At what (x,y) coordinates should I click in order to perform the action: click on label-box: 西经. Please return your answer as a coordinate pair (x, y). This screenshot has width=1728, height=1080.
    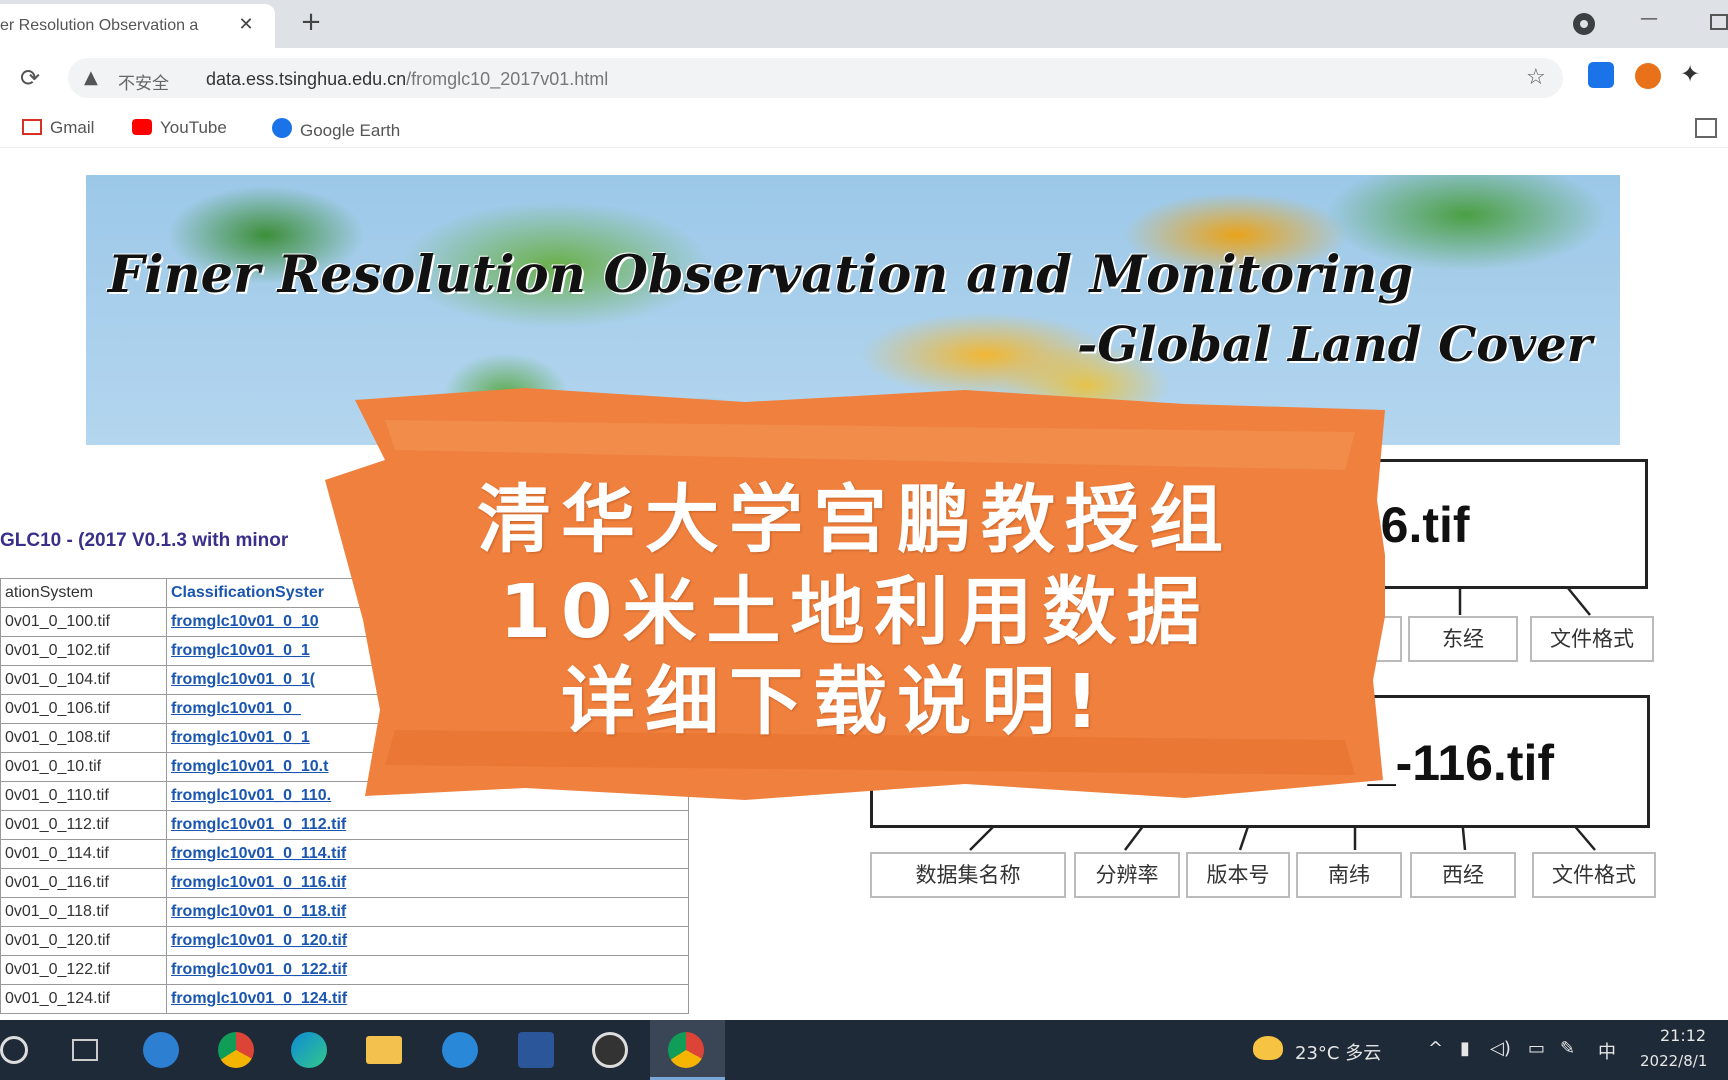
    Looking at the image, I should click on (1463, 875).